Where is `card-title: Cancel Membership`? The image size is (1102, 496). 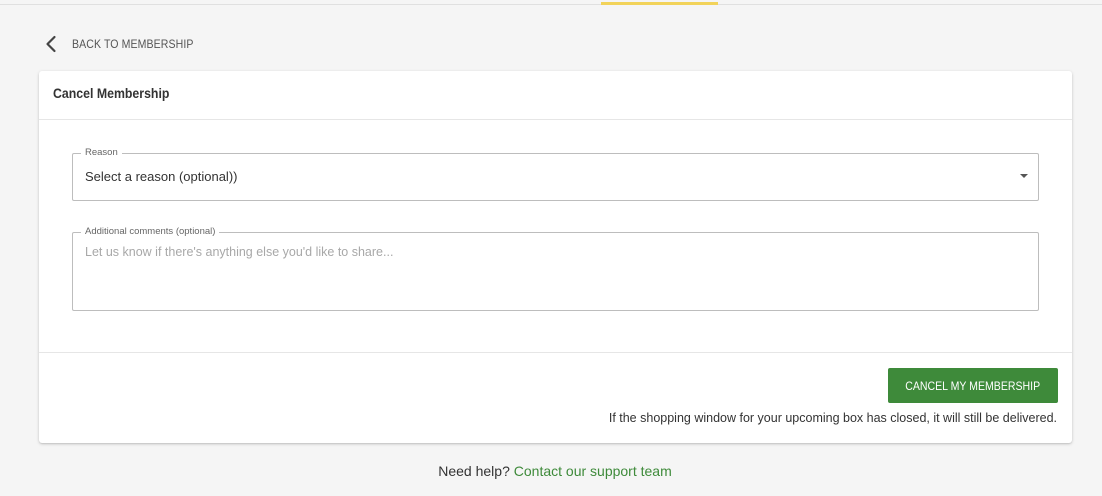
card-title: Cancel Membership is located at coordinates (111, 93).